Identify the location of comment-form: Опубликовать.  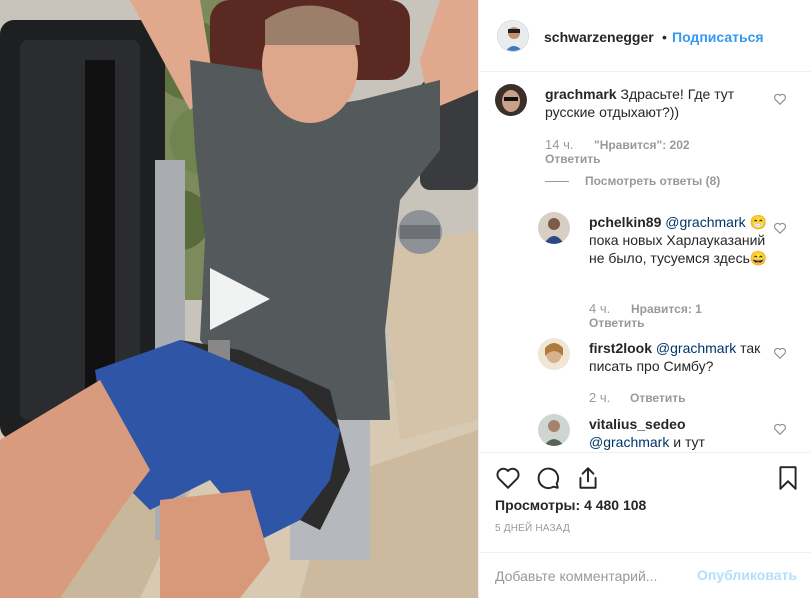
(645, 575).